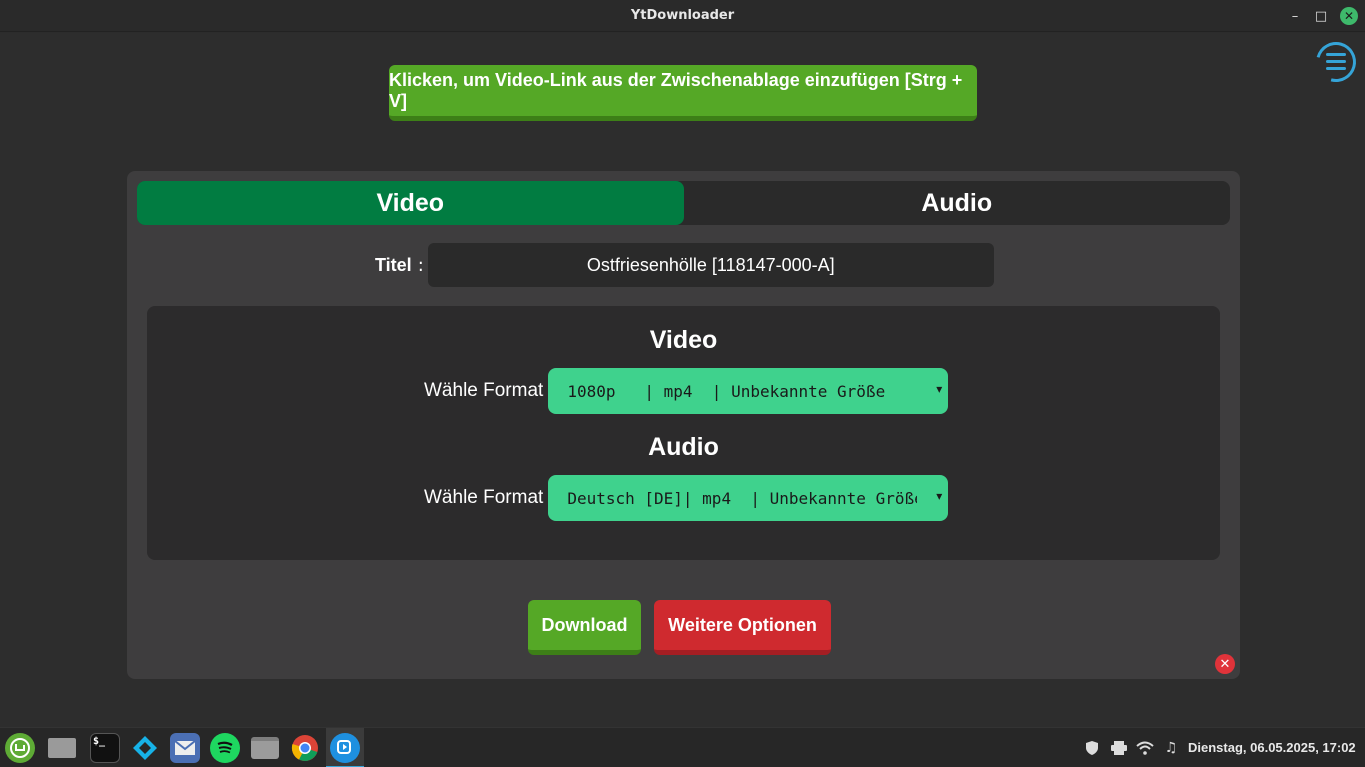 The image size is (1365, 767). I want to click on files-icon, so click(265, 748).